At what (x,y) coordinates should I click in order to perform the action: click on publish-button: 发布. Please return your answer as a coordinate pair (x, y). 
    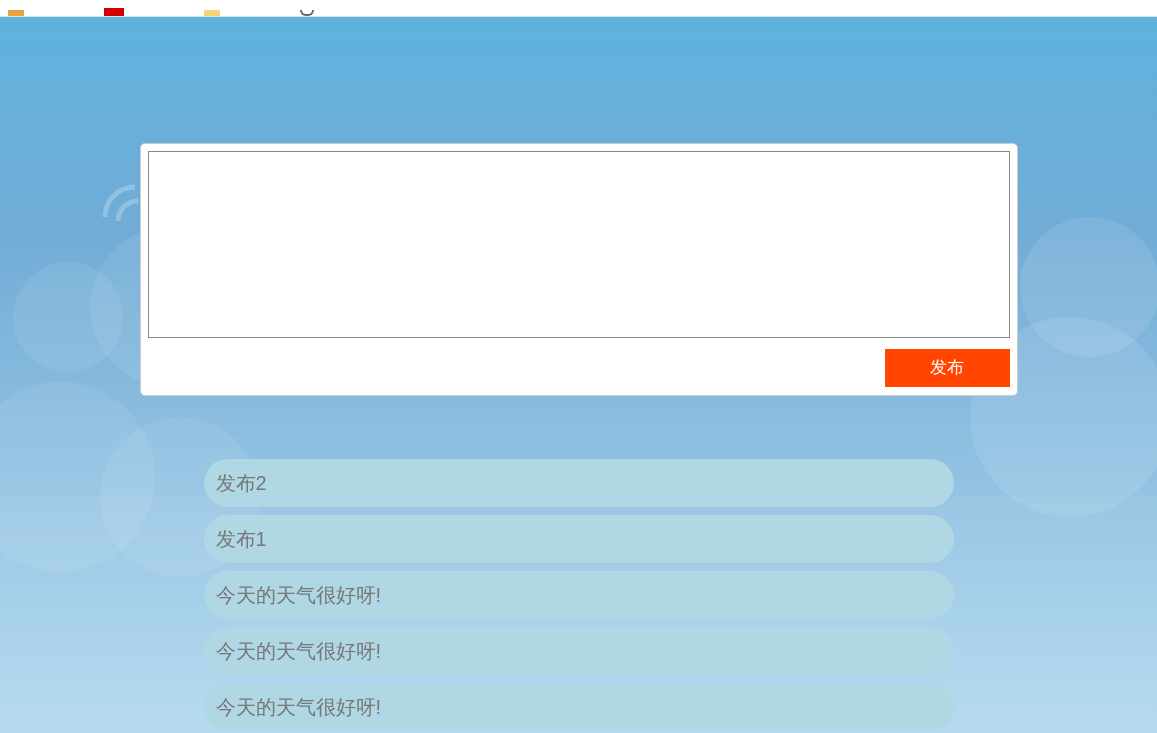
    Looking at the image, I should click on (947, 368).